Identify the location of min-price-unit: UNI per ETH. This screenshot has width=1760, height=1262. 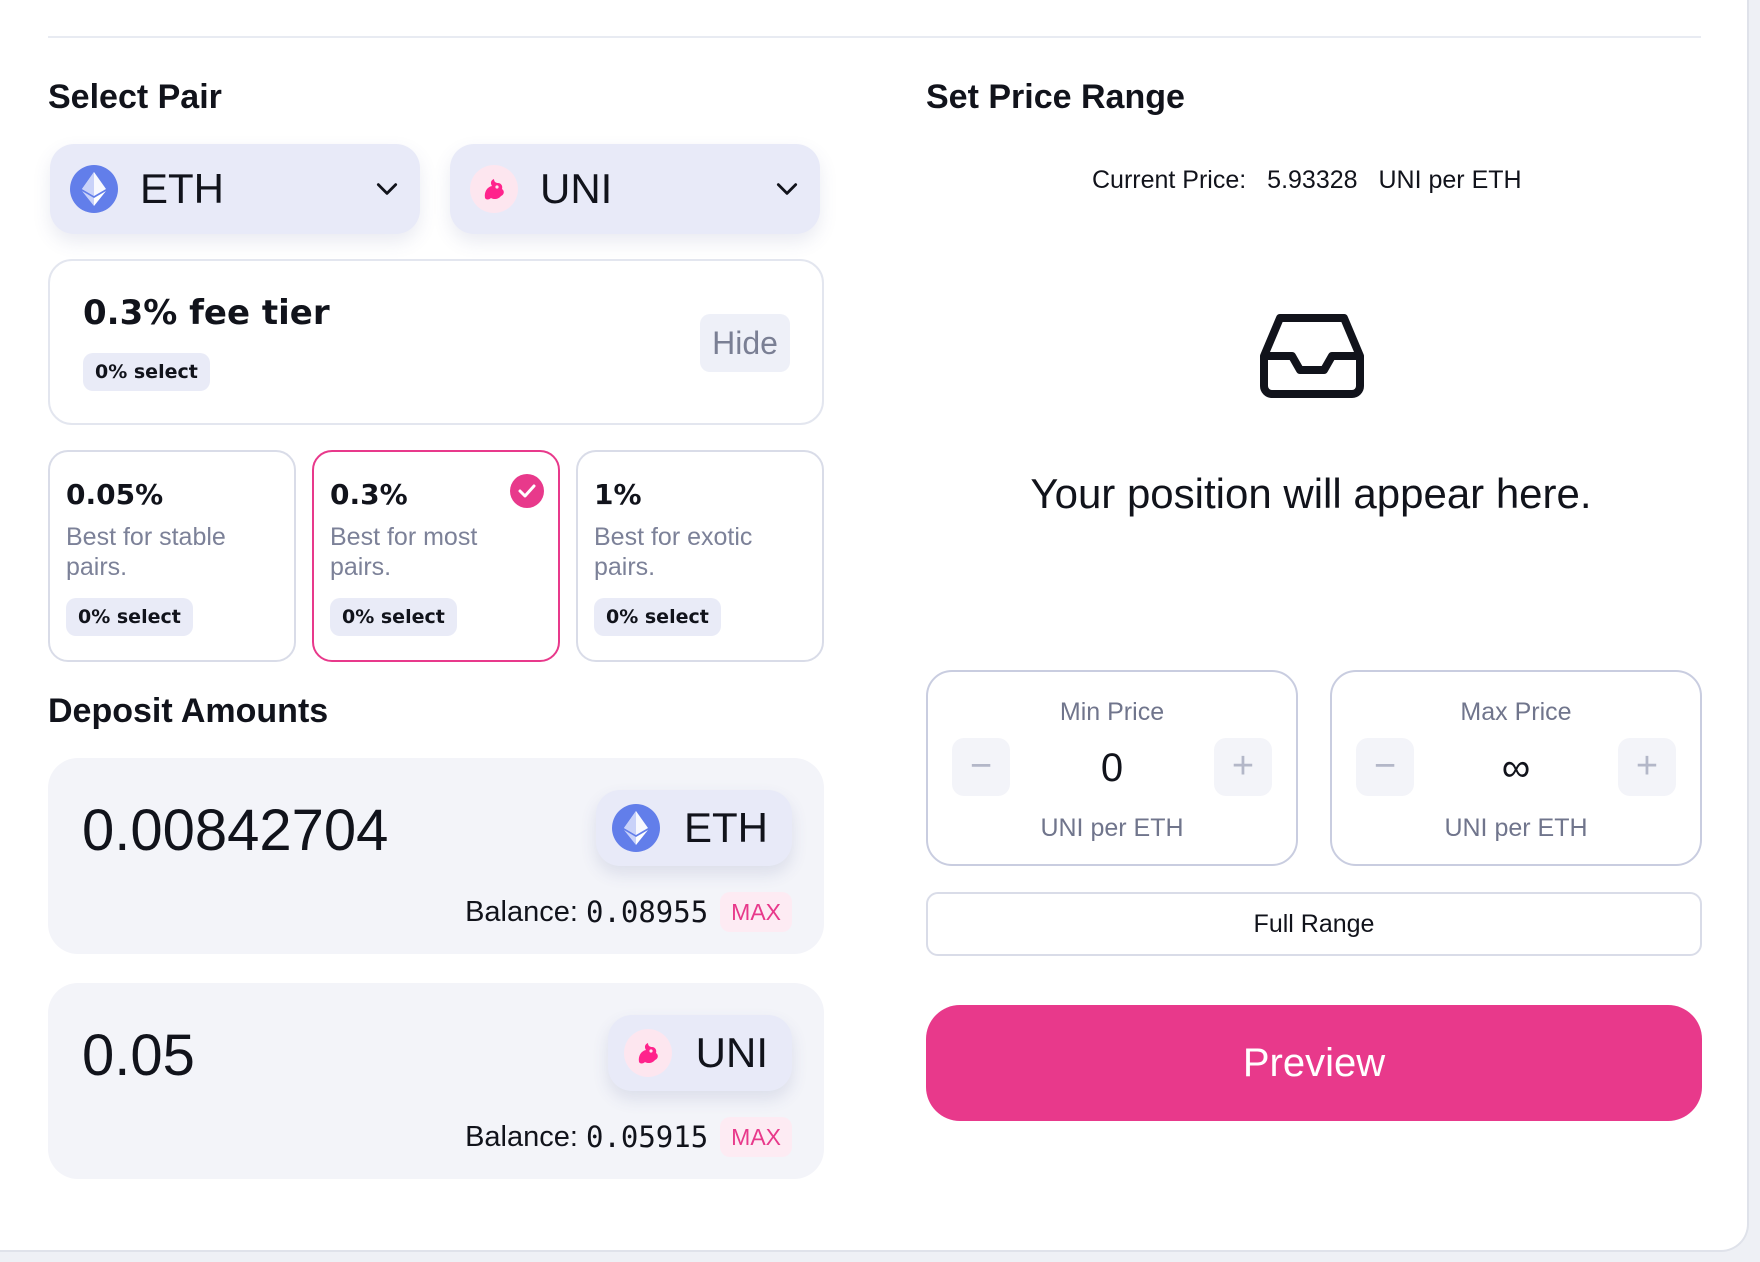
(1112, 828).